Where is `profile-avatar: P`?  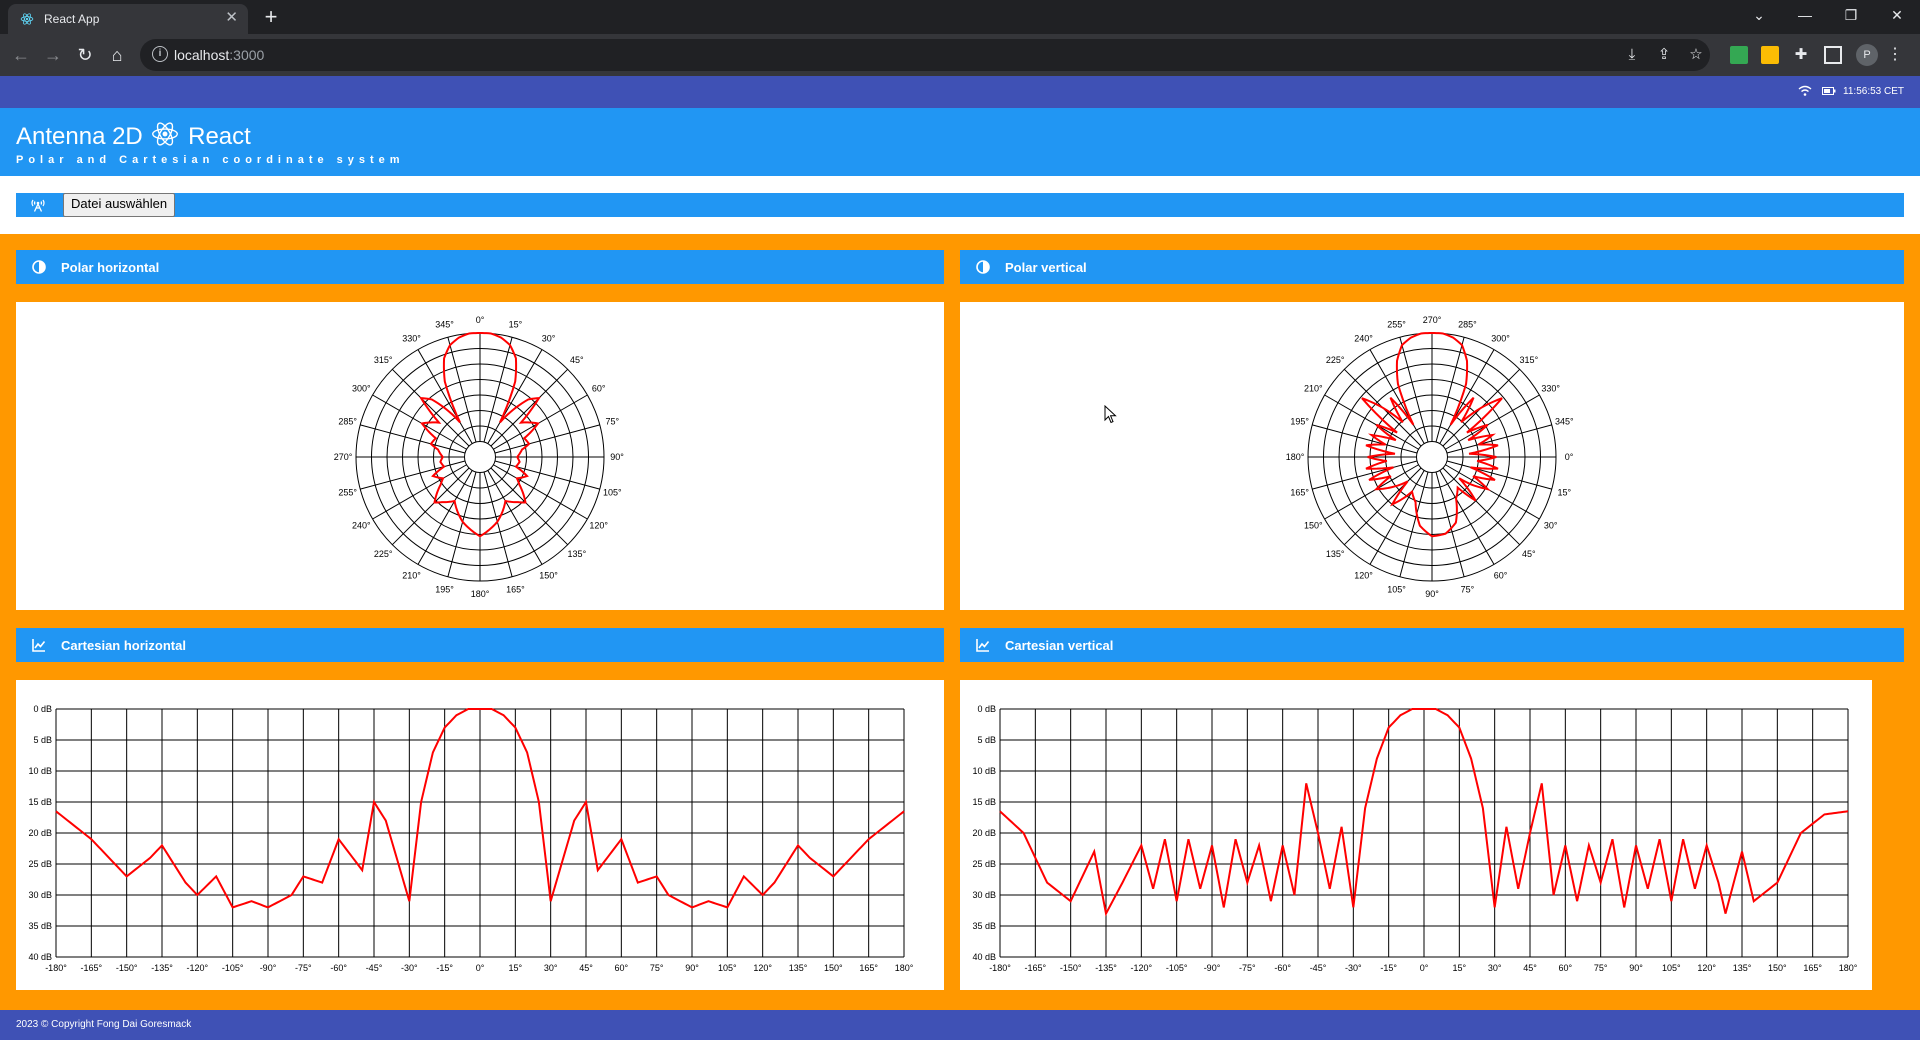
profile-avatar: P is located at coordinates (1867, 55).